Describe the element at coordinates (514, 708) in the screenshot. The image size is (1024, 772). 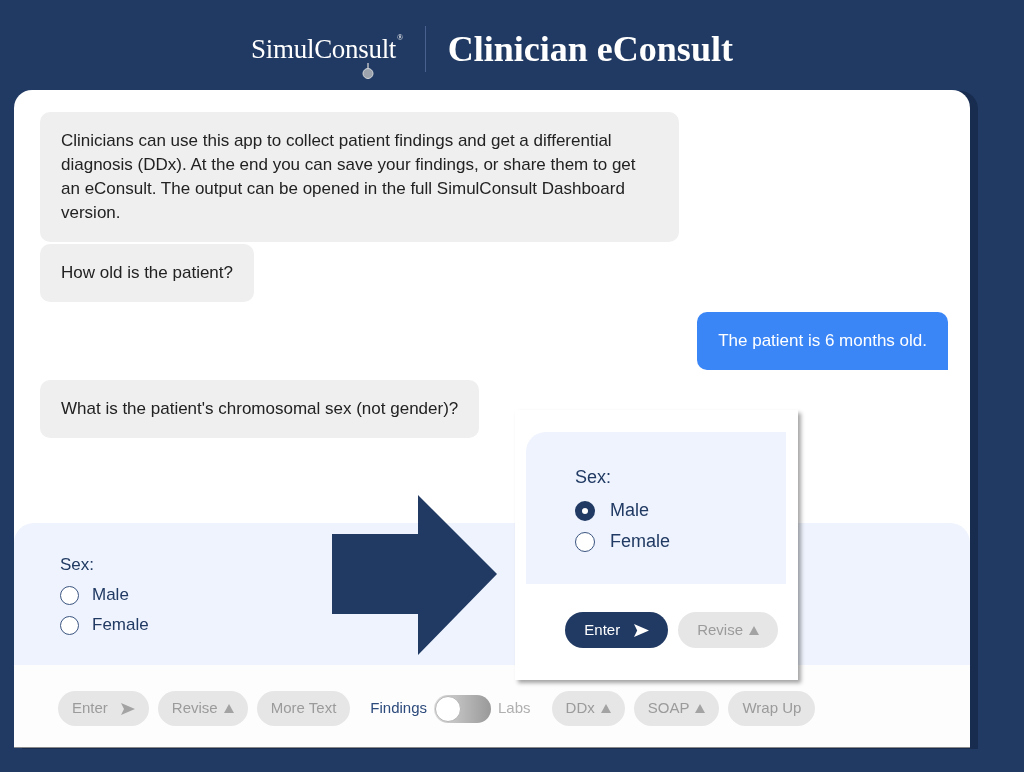
I see `toggle-label: Labs` at that location.